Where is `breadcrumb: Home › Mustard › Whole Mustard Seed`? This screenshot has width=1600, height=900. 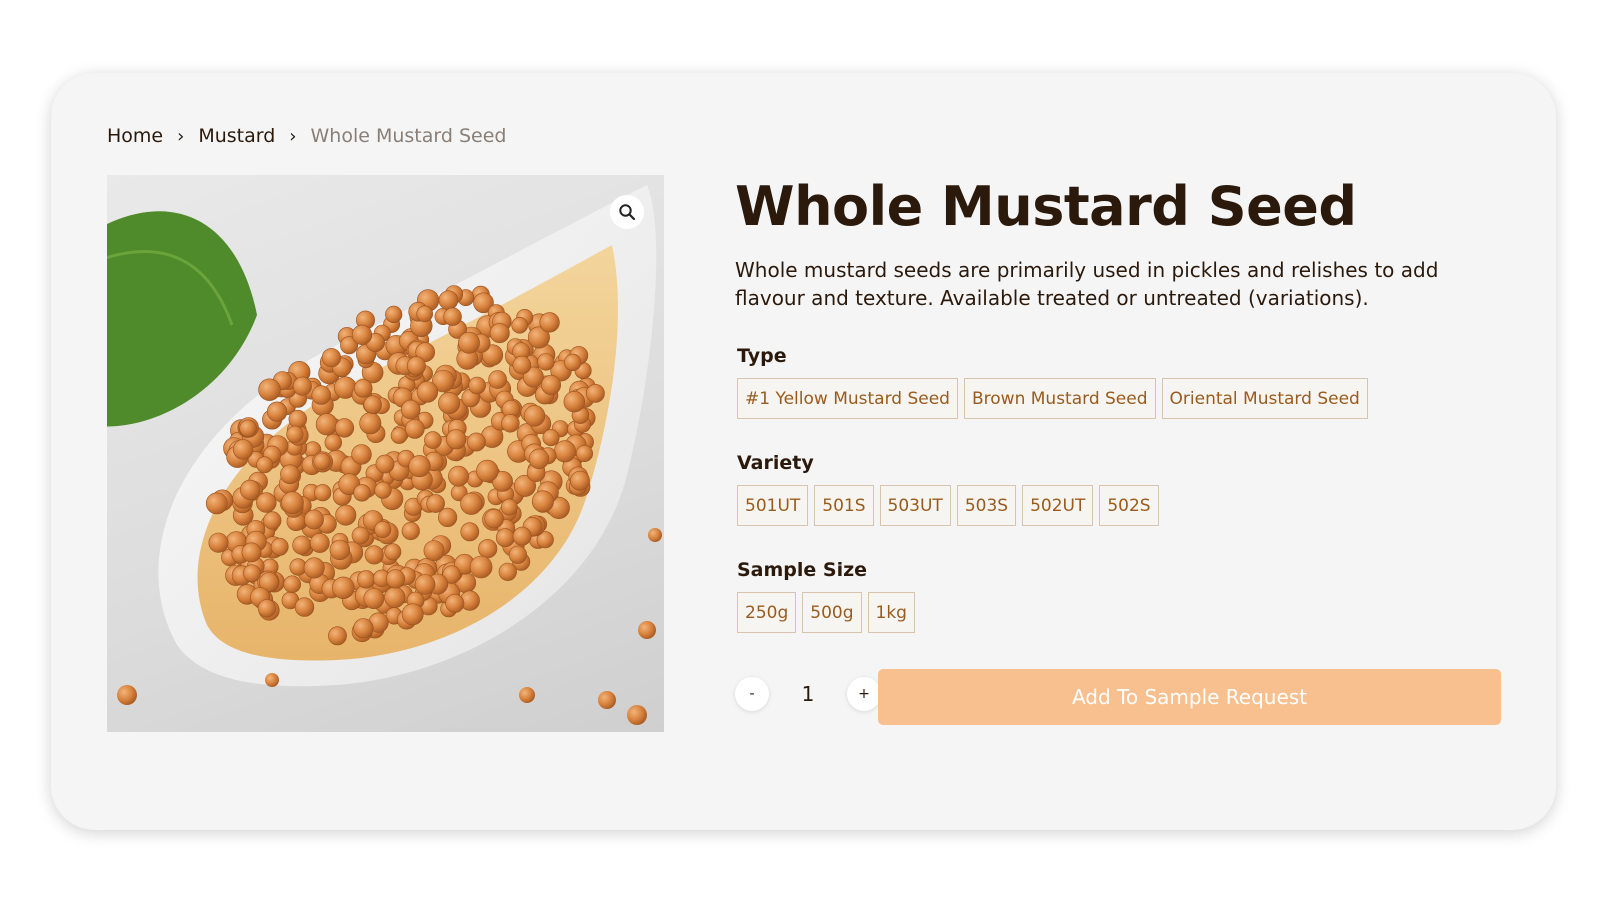
breadcrumb: Home › Mustard › Whole Mustard Seed is located at coordinates (306, 136).